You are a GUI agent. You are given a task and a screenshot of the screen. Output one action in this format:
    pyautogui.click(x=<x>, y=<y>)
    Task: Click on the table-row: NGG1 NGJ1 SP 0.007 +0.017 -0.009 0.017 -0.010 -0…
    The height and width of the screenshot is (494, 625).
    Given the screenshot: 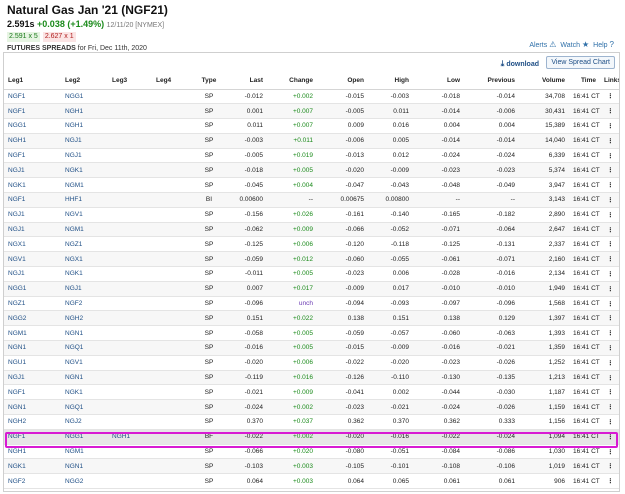 What is the action you would take?
    pyautogui.click(x=311, y=289)
    